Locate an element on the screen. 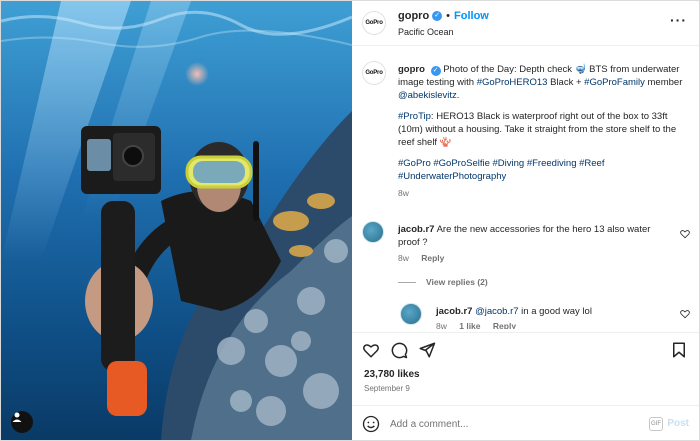 Image resolution: width=700 pixels, height=441 pixels. post-comment-button: Post is located at coordinates (678, 423).